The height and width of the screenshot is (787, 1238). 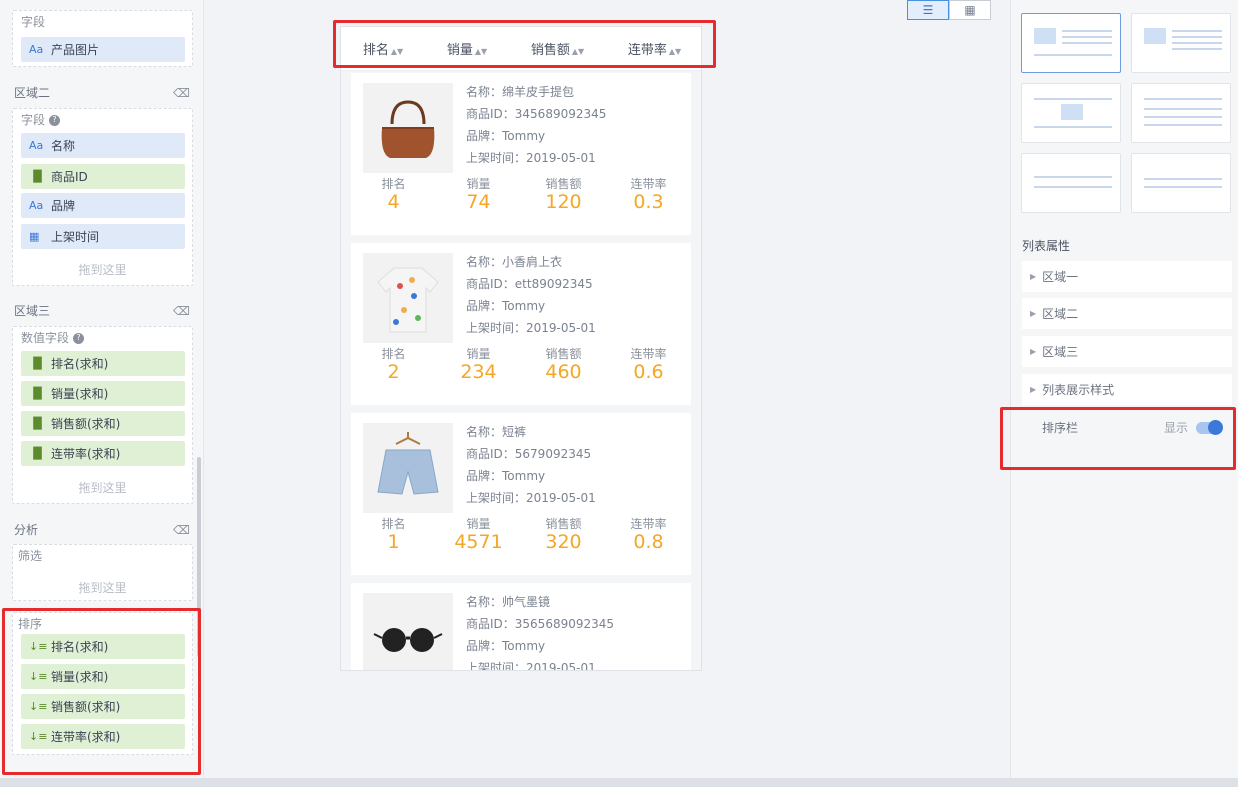 I want to click on area3-field-label: 数值字段?, so click(x=102, y=338).